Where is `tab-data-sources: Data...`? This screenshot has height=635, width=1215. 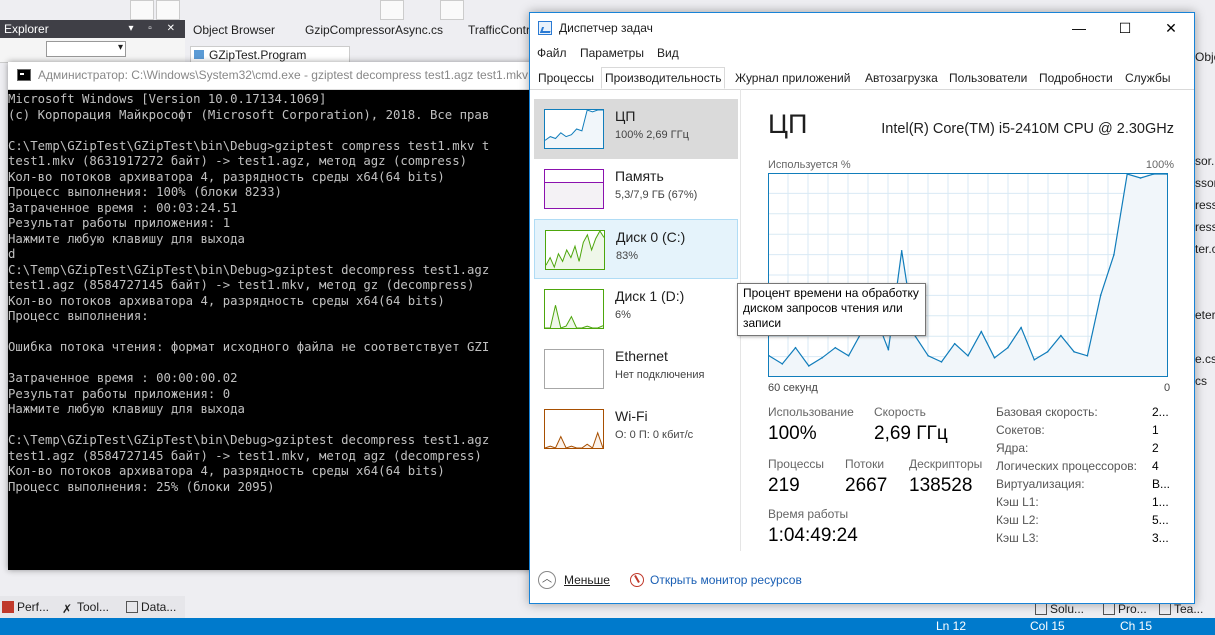 tab-data-sources: Data... is located at coordinates (151, 607).